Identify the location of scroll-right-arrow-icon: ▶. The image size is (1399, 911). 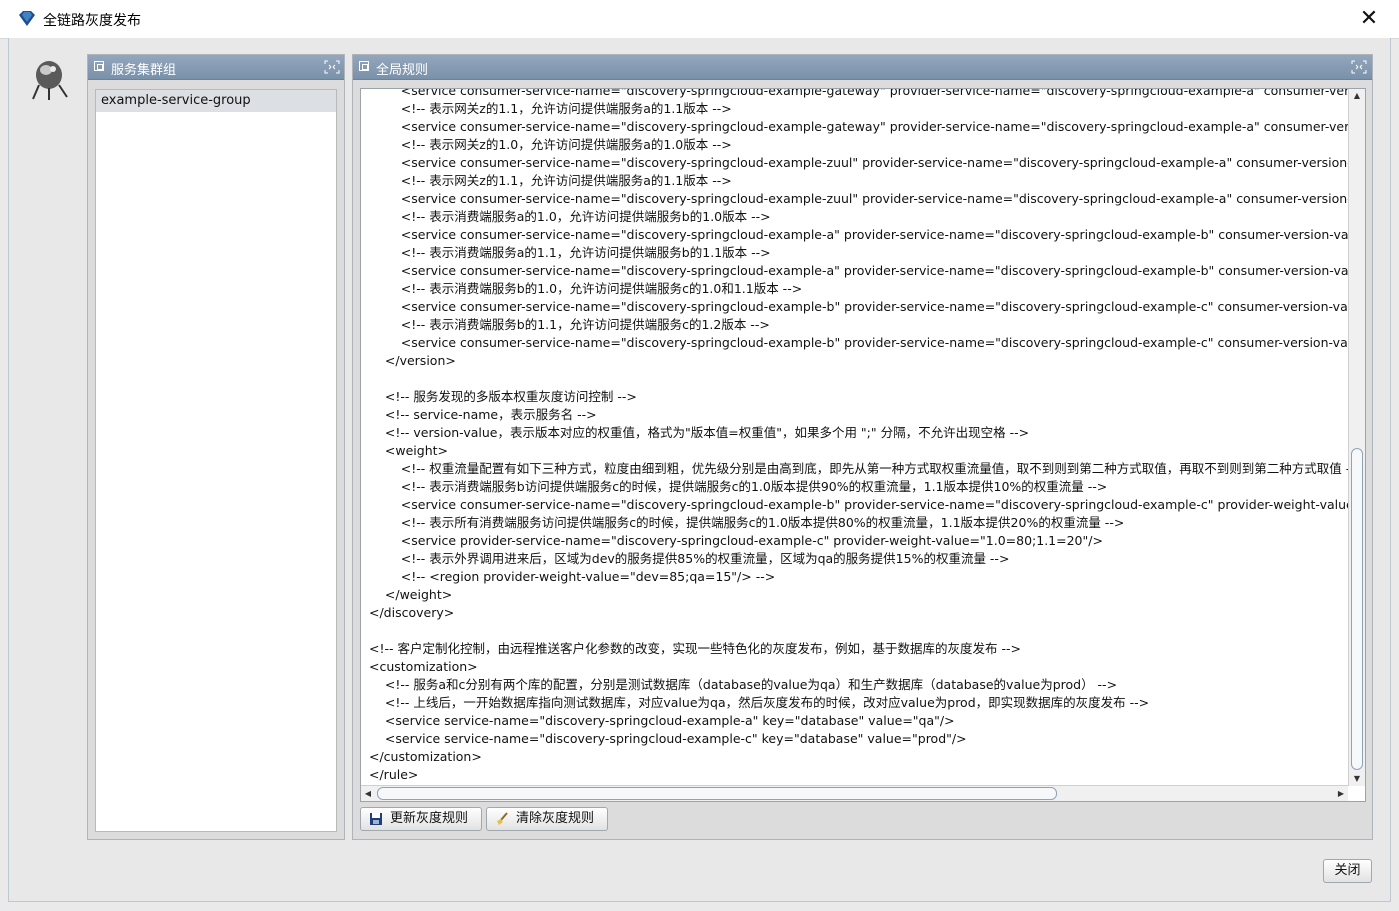
(1341, 793).